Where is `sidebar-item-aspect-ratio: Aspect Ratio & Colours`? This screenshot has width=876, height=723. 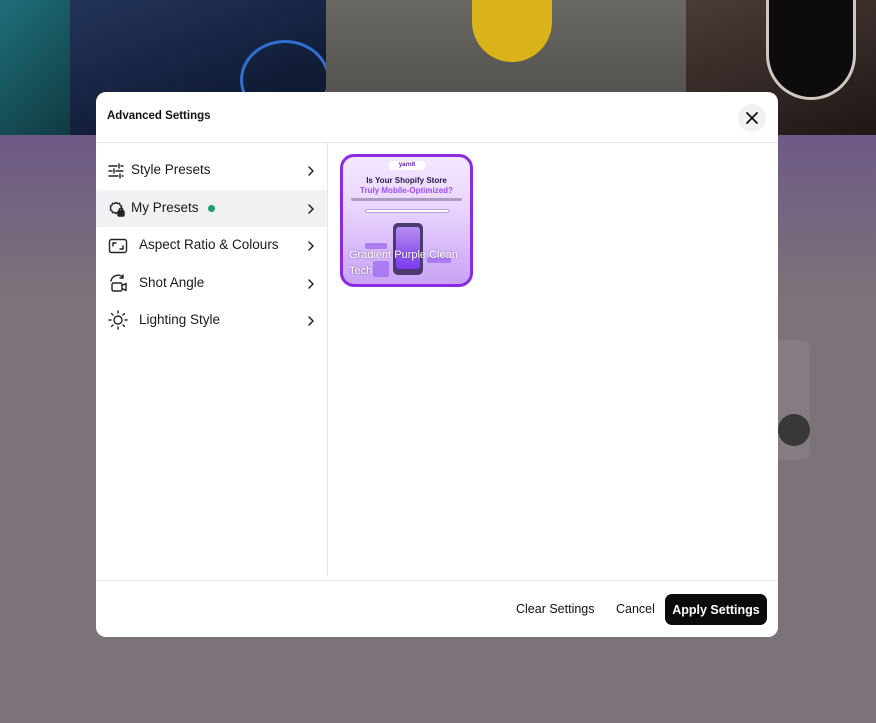 sidebar-item-aspect-ratio: Aspect Ratio & Colours is located at coordinates (211, 246).